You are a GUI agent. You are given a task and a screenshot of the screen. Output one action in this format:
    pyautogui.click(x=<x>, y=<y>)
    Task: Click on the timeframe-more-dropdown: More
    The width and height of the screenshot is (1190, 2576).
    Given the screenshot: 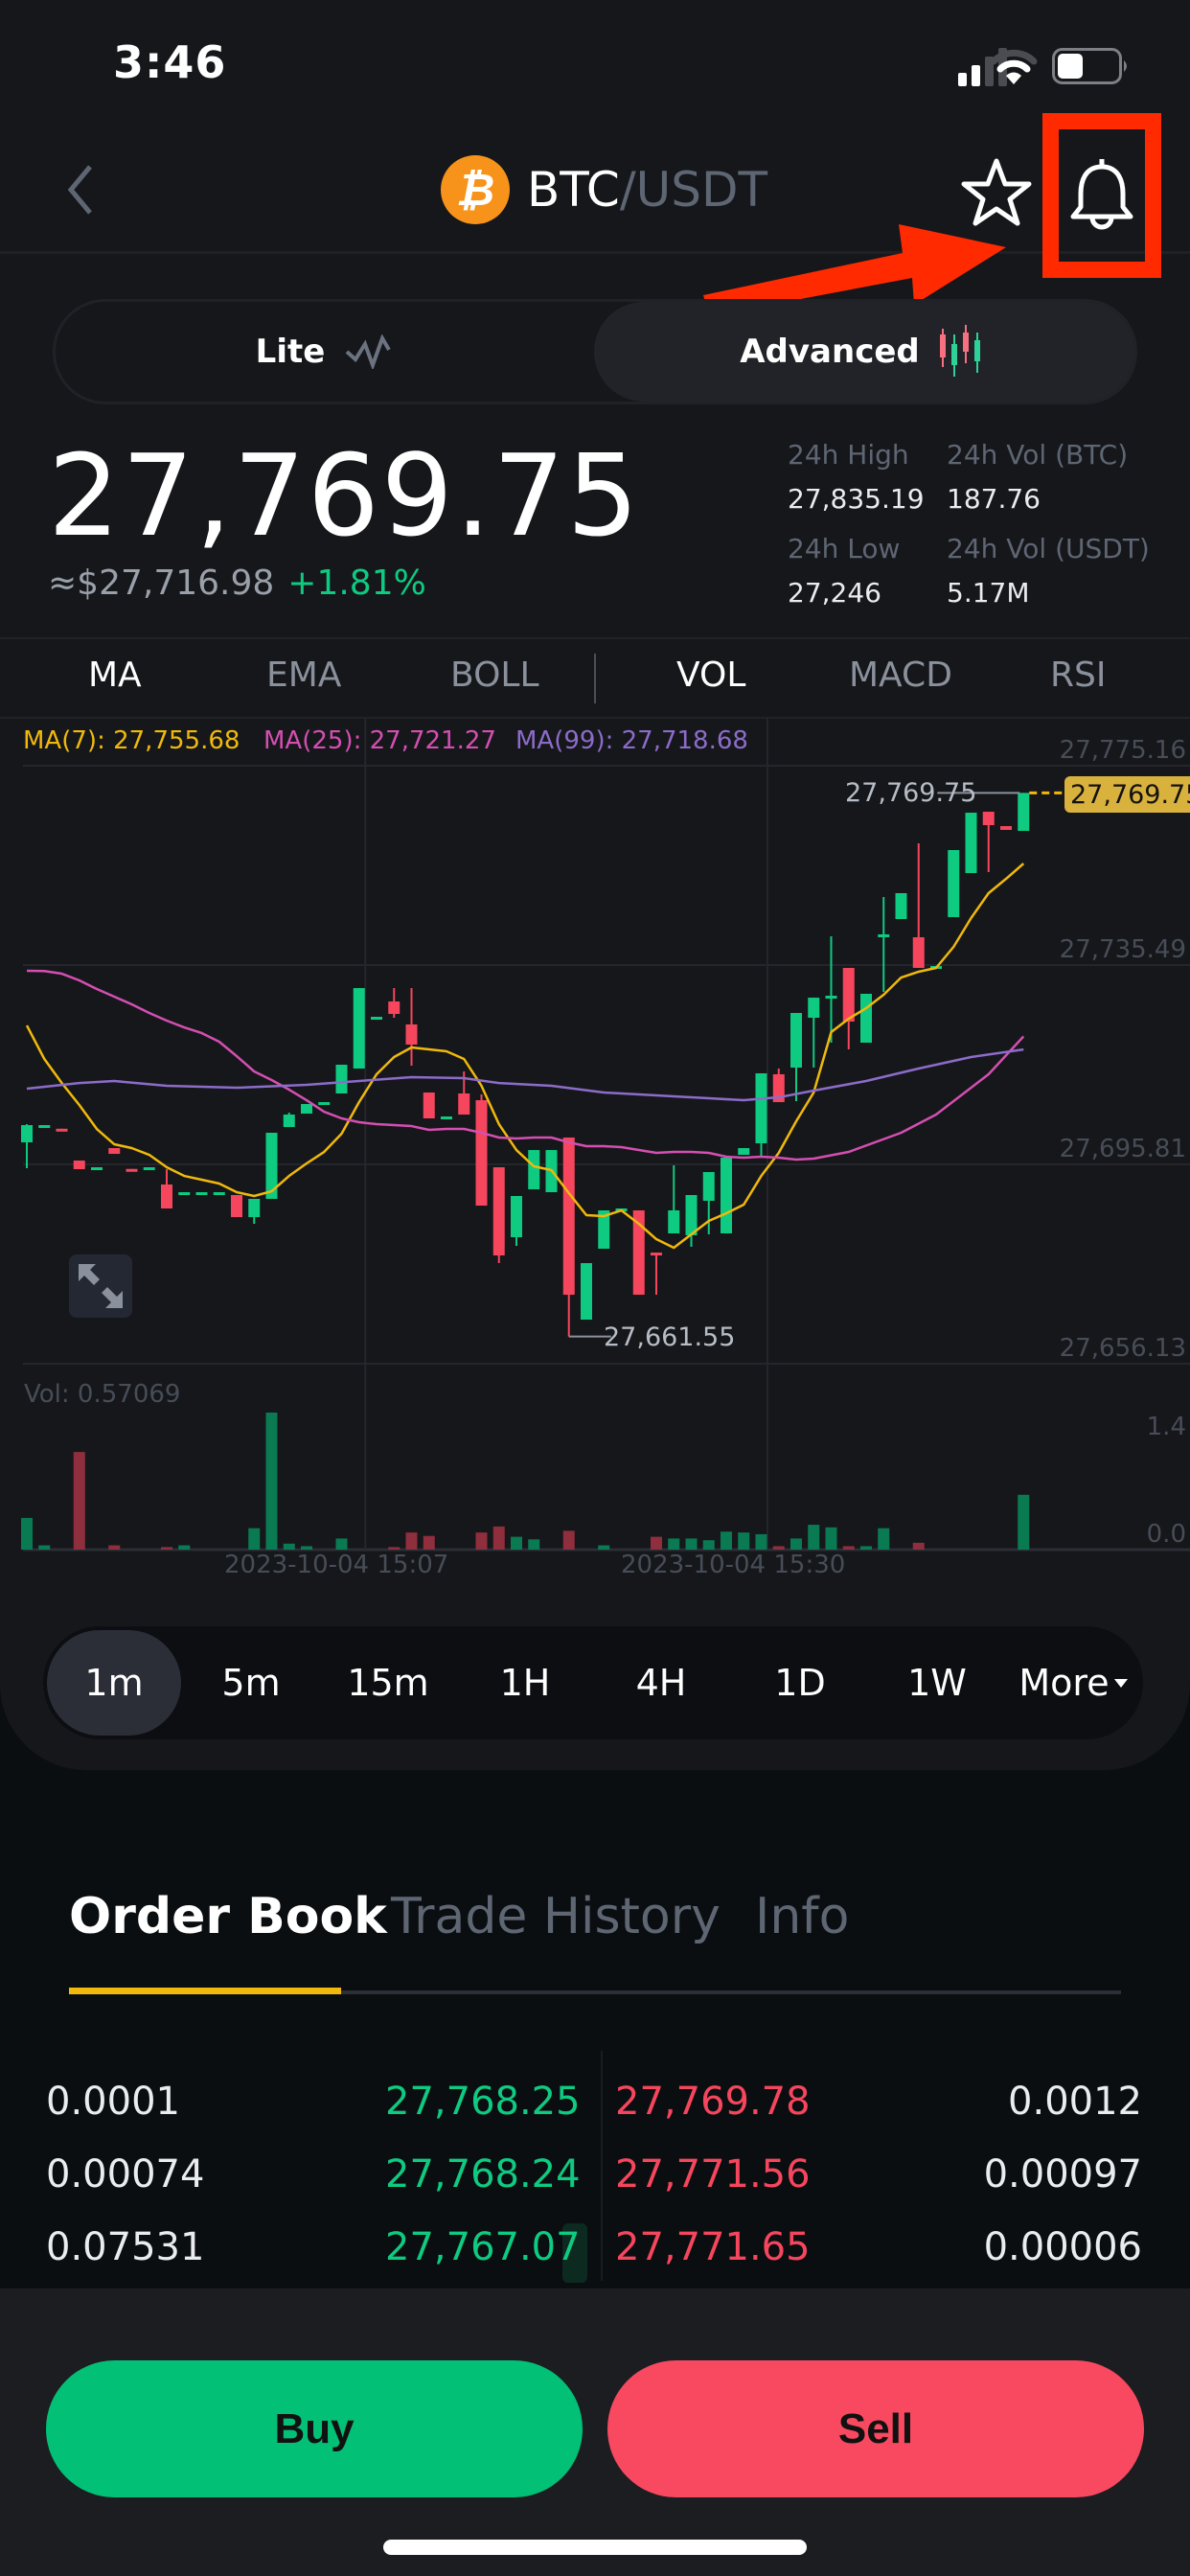 What is the action you would take?
    pyautogui.click(x=1074, y=1682)
    